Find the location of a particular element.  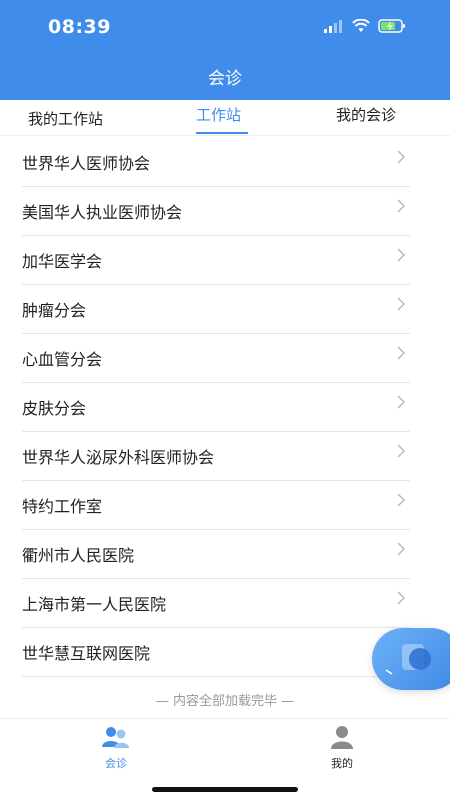

list-item-label: 世界华人医师协会 is located at coordinates (86, 163).